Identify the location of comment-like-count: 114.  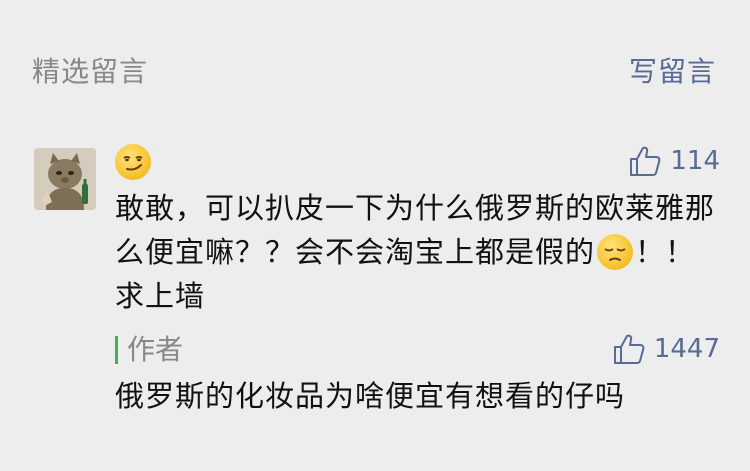
(695, 161).